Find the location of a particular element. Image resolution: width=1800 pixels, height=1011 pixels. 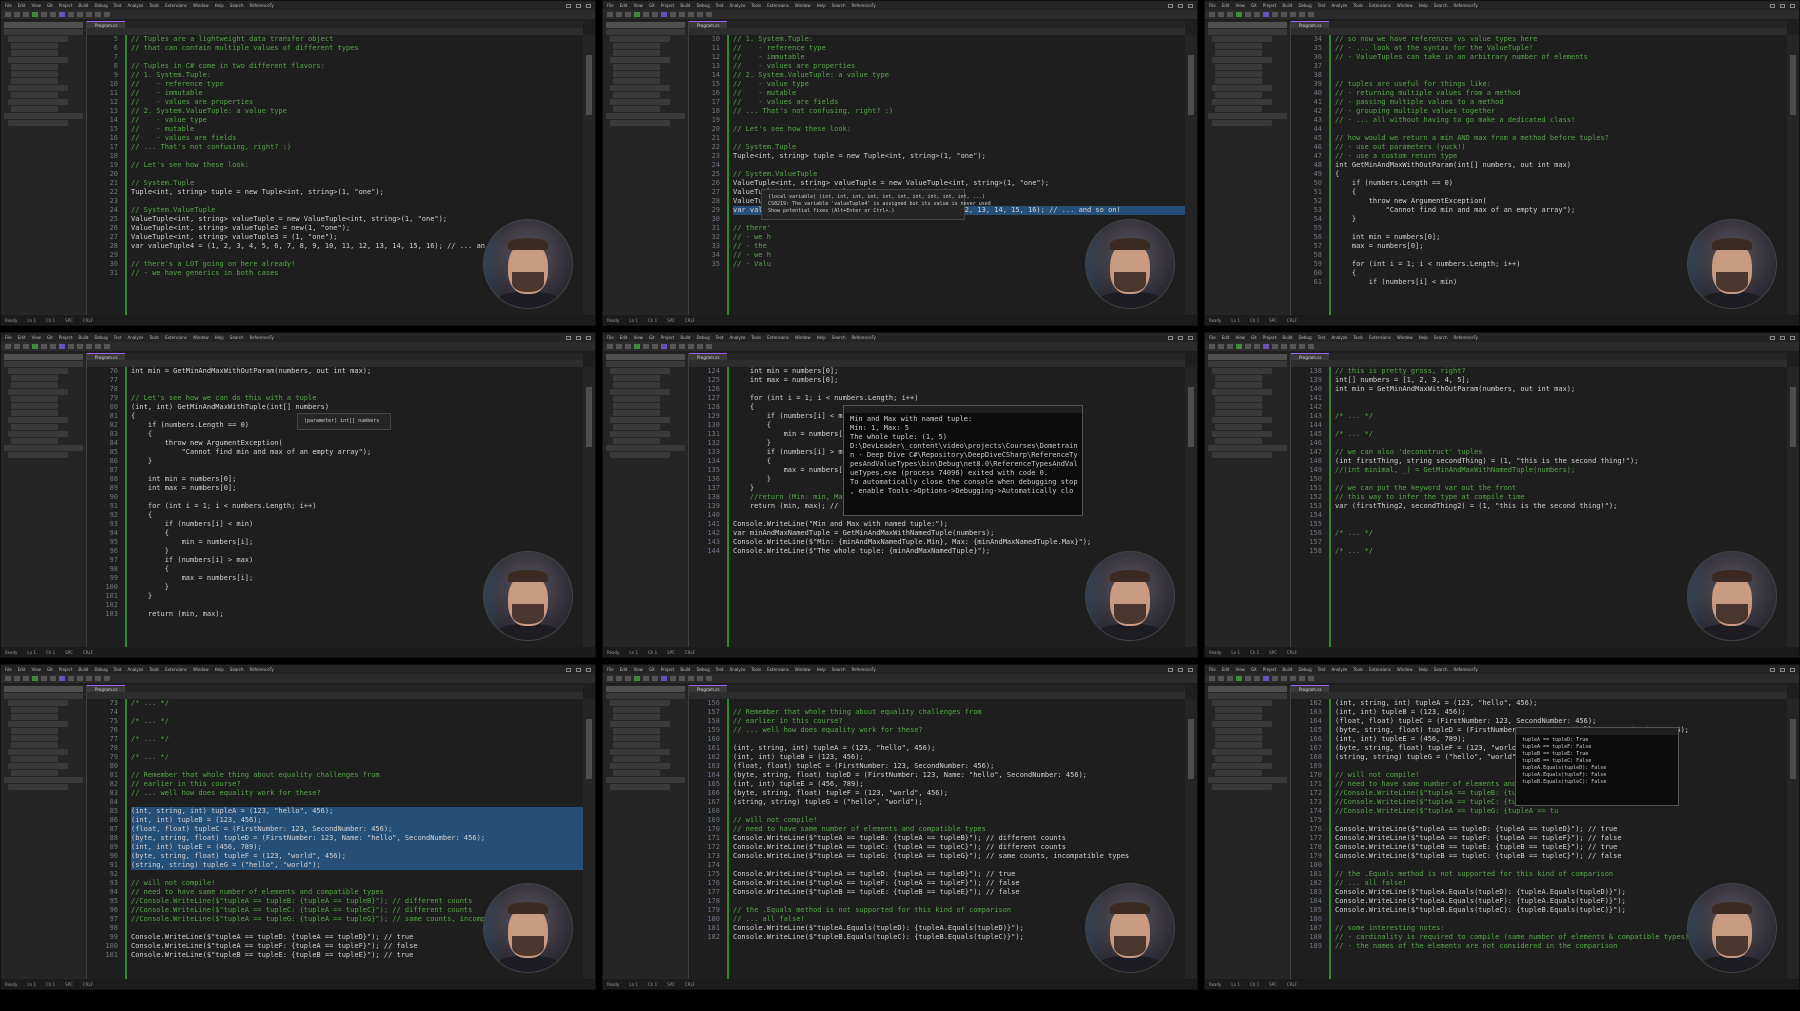

menu-item: Search is located at coordinates (1441, 5).